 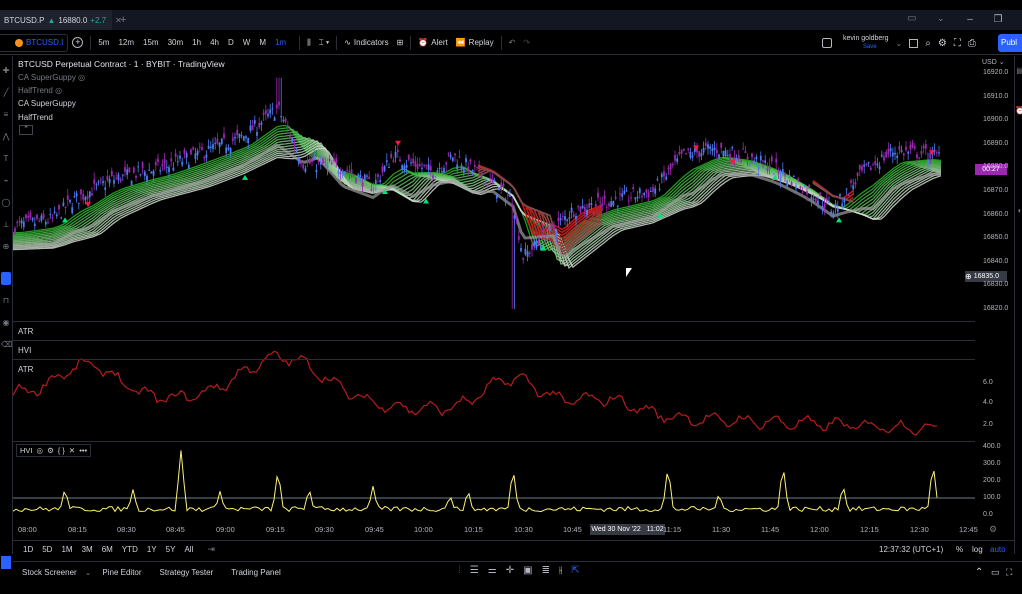 What do you see at coordinates (928, 43) in the screenshot?
I see `search-icon: ⌕` at bounding box center [928, 43].